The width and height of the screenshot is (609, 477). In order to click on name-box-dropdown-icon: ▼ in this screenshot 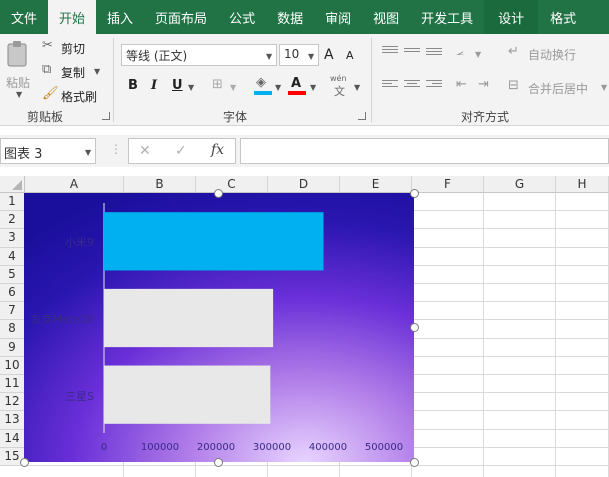, I will do `click(88, 152)`.